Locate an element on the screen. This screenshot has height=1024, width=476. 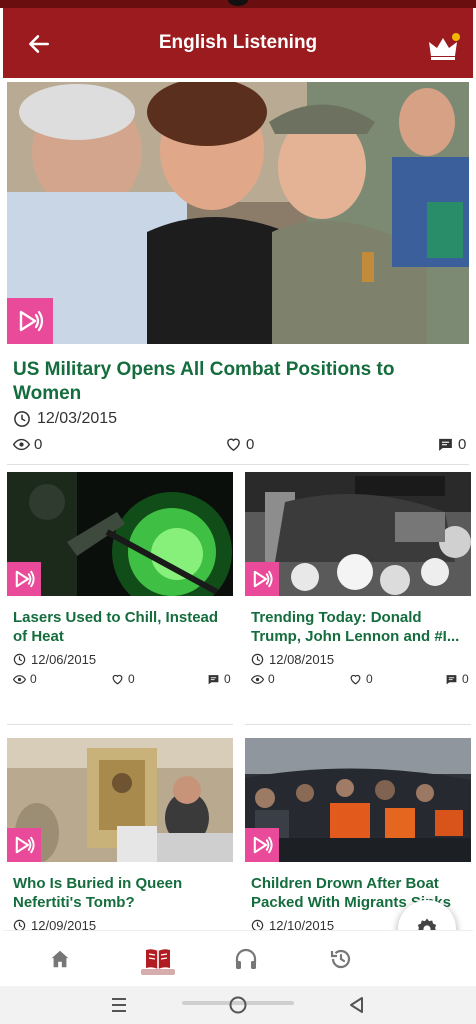
article-date: 12/10/2015 is located at coordinates (292, 924).